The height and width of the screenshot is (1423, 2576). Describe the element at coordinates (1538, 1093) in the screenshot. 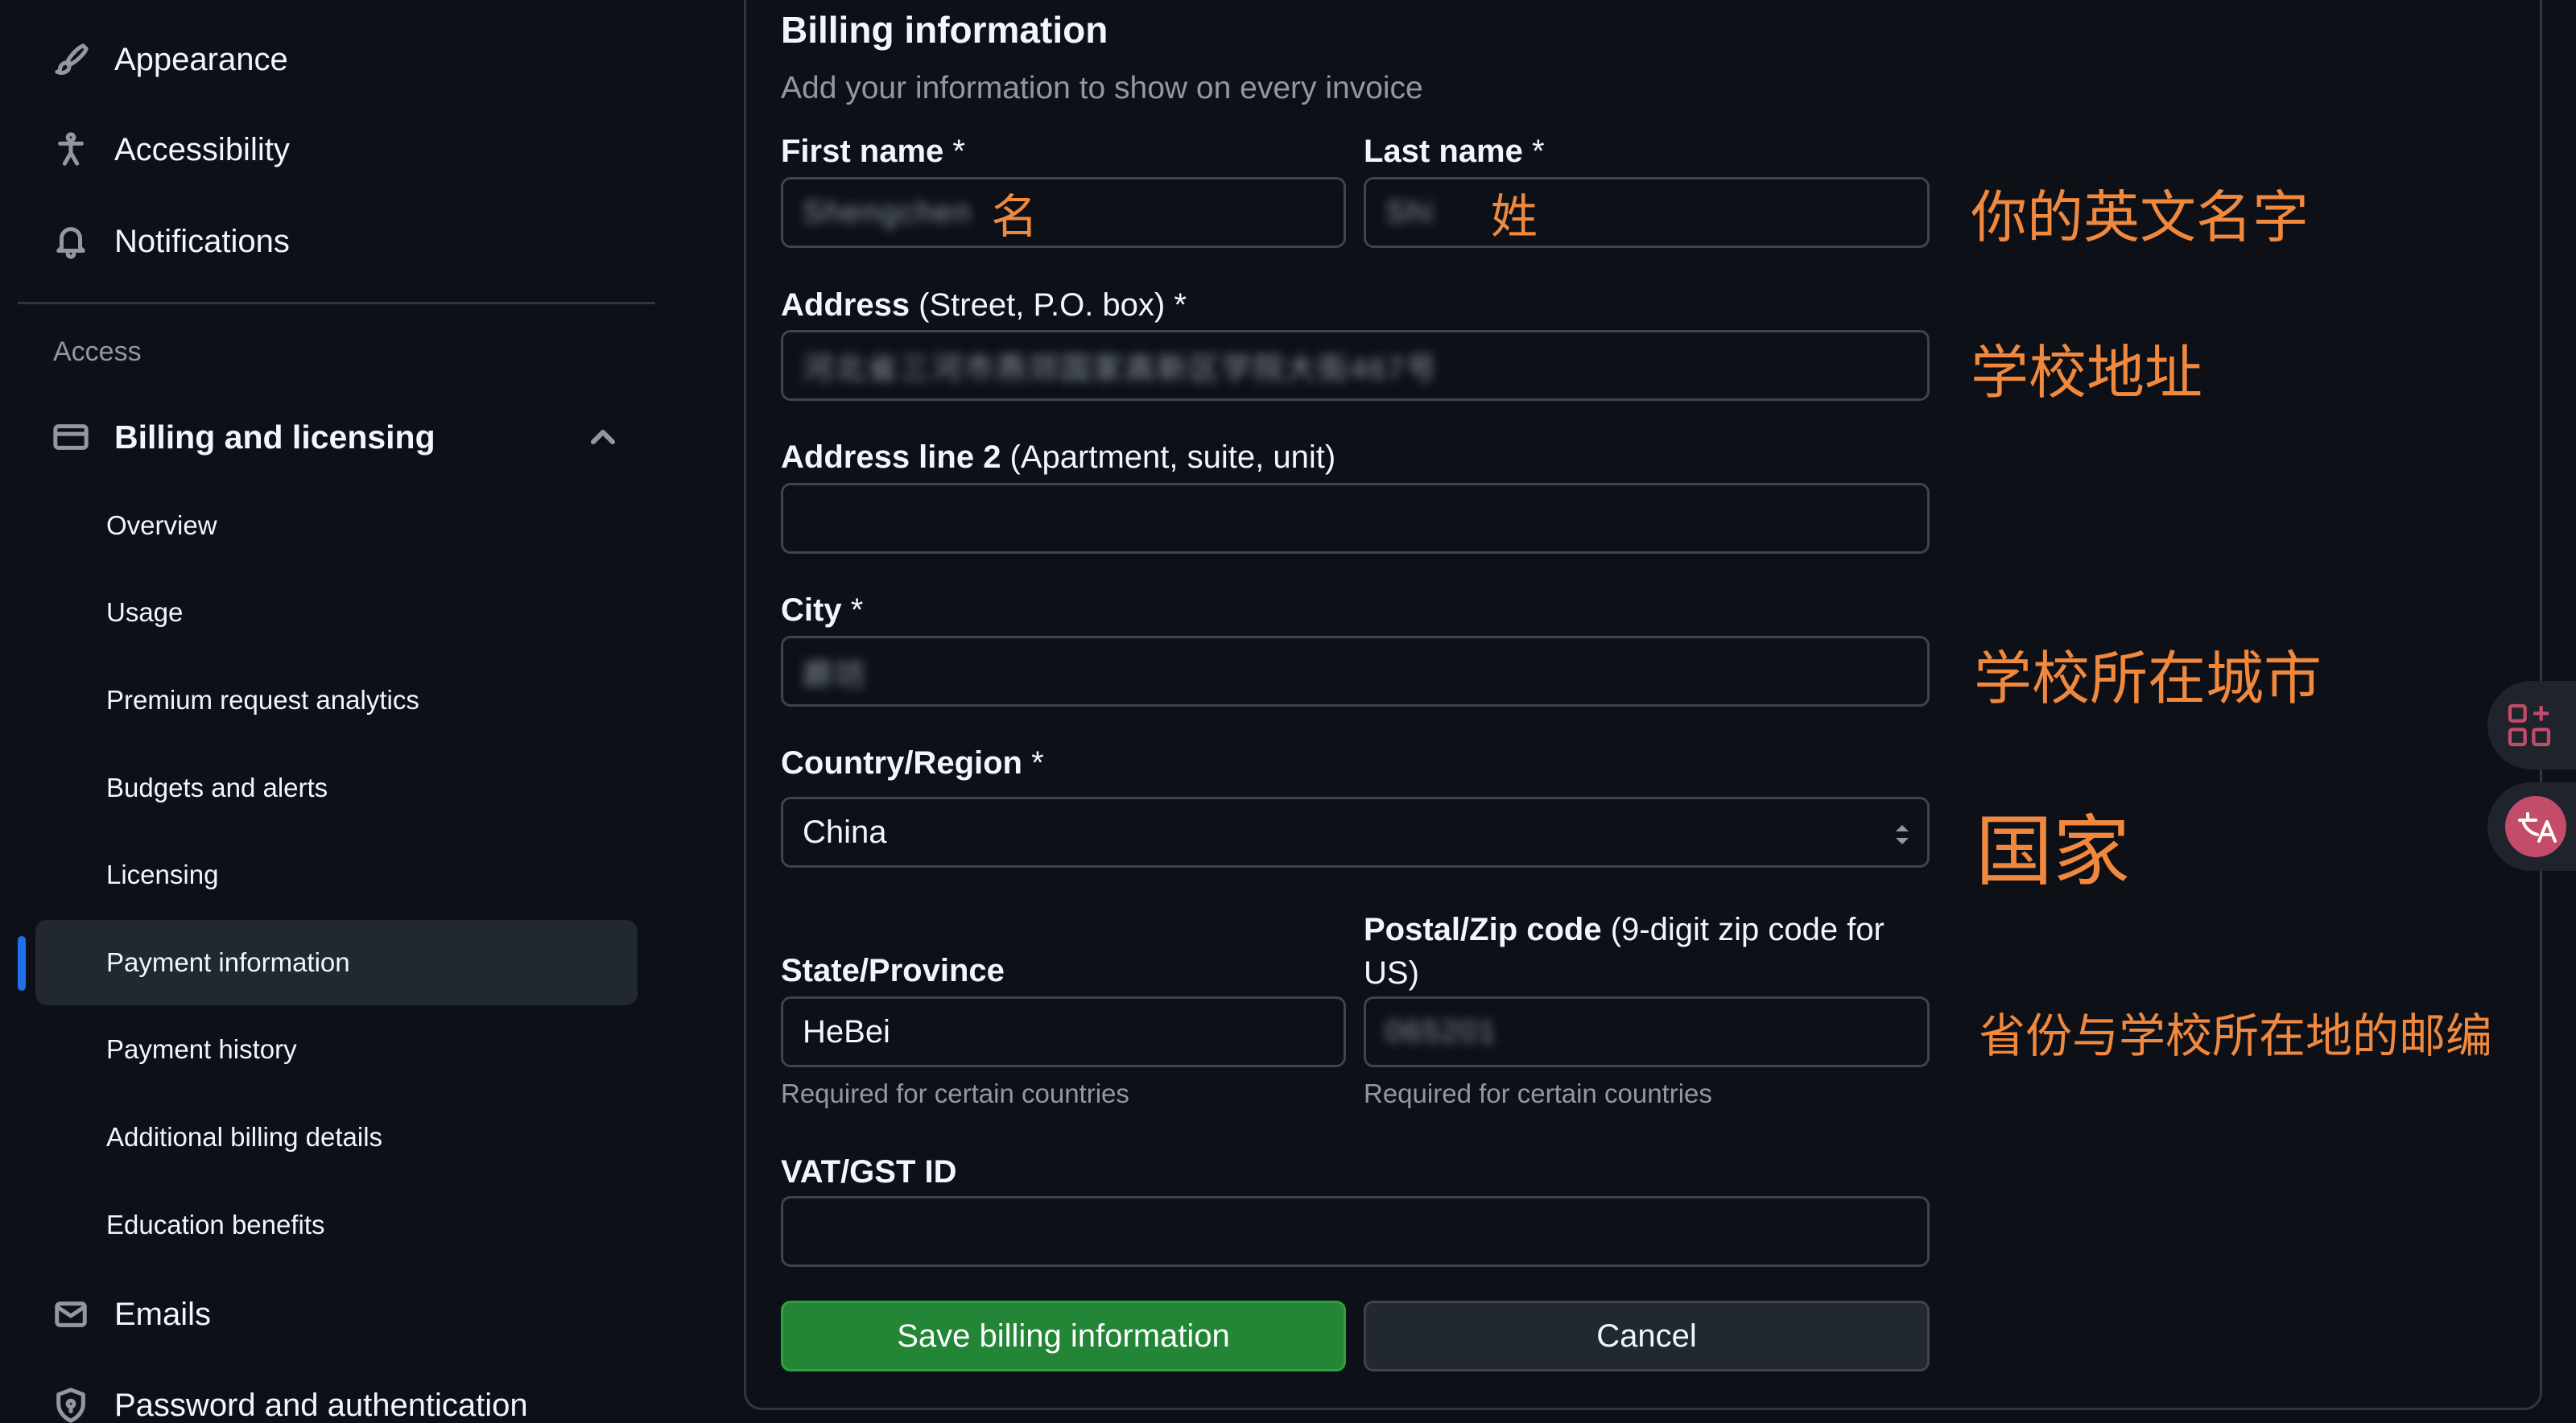

I see `postal-helper-text: Required for certain countries` at that location.